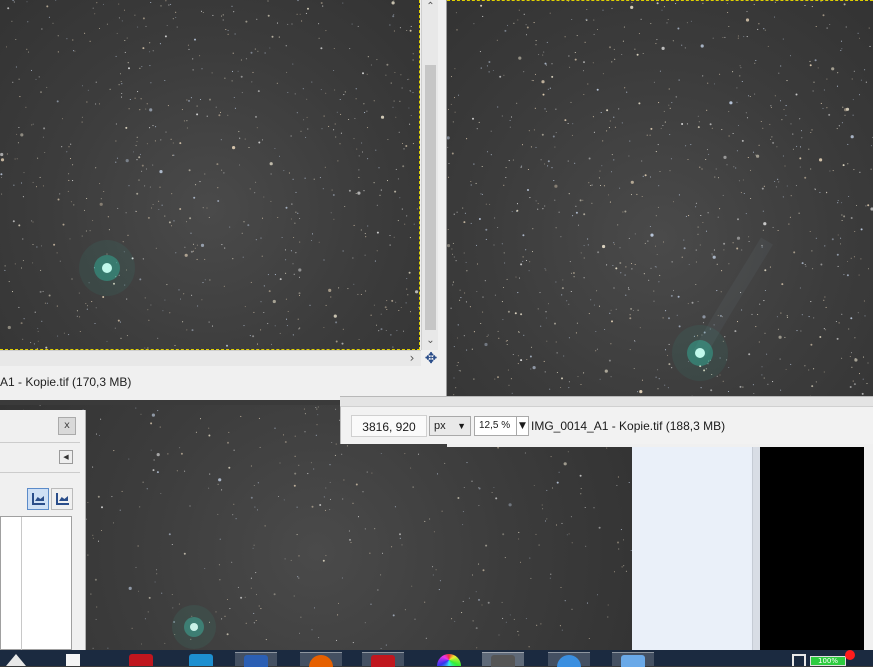  What do you see at coordinates (440, 426) in the screenshot?
I see `unit-value: px` at bounding box center [440, 426].